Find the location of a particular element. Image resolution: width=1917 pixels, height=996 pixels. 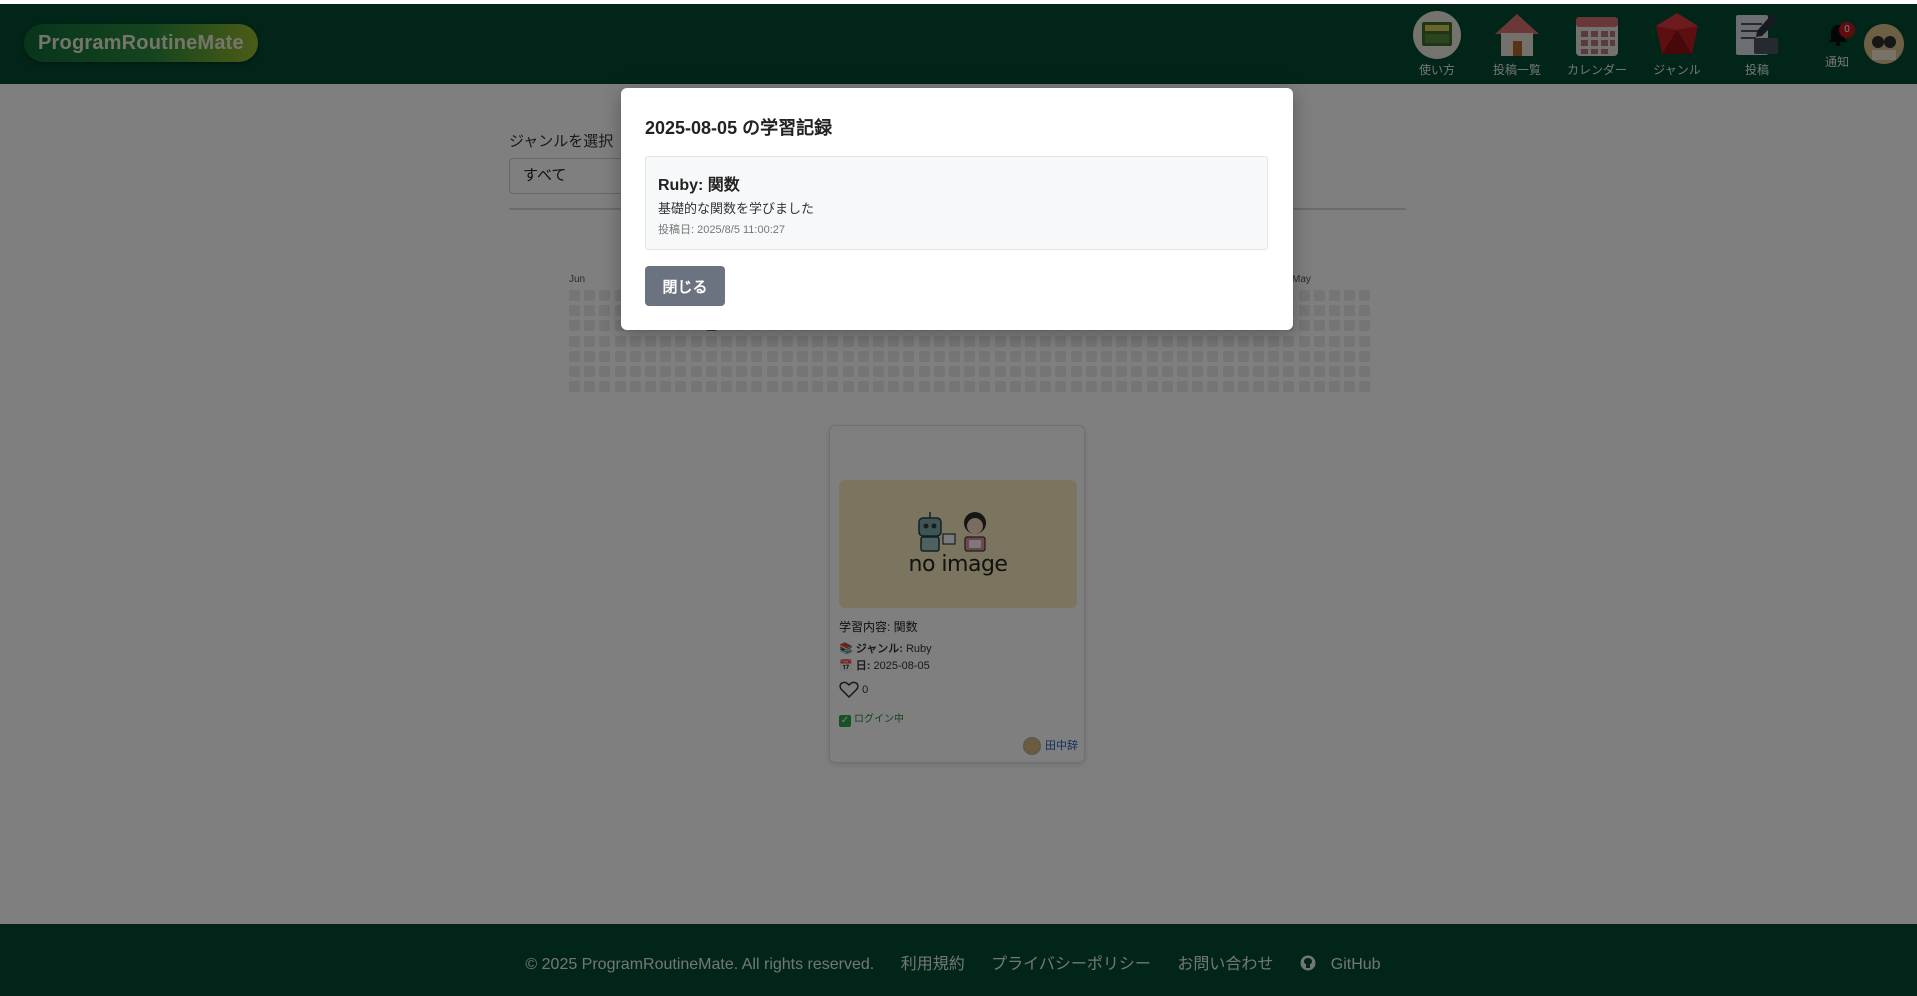

entry-body: 基礎的な関数を学びました is located at coordinates (736, 208).